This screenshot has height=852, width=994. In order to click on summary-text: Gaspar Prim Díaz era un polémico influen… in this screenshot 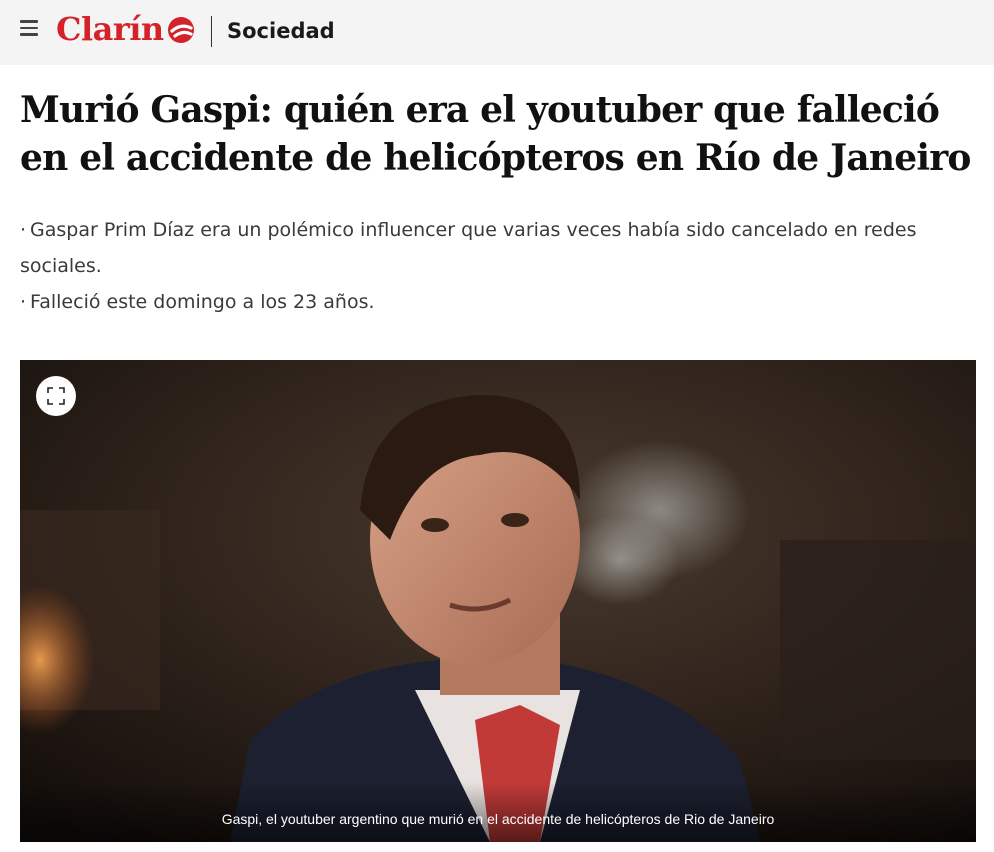, I will do `click(468, 248)`.